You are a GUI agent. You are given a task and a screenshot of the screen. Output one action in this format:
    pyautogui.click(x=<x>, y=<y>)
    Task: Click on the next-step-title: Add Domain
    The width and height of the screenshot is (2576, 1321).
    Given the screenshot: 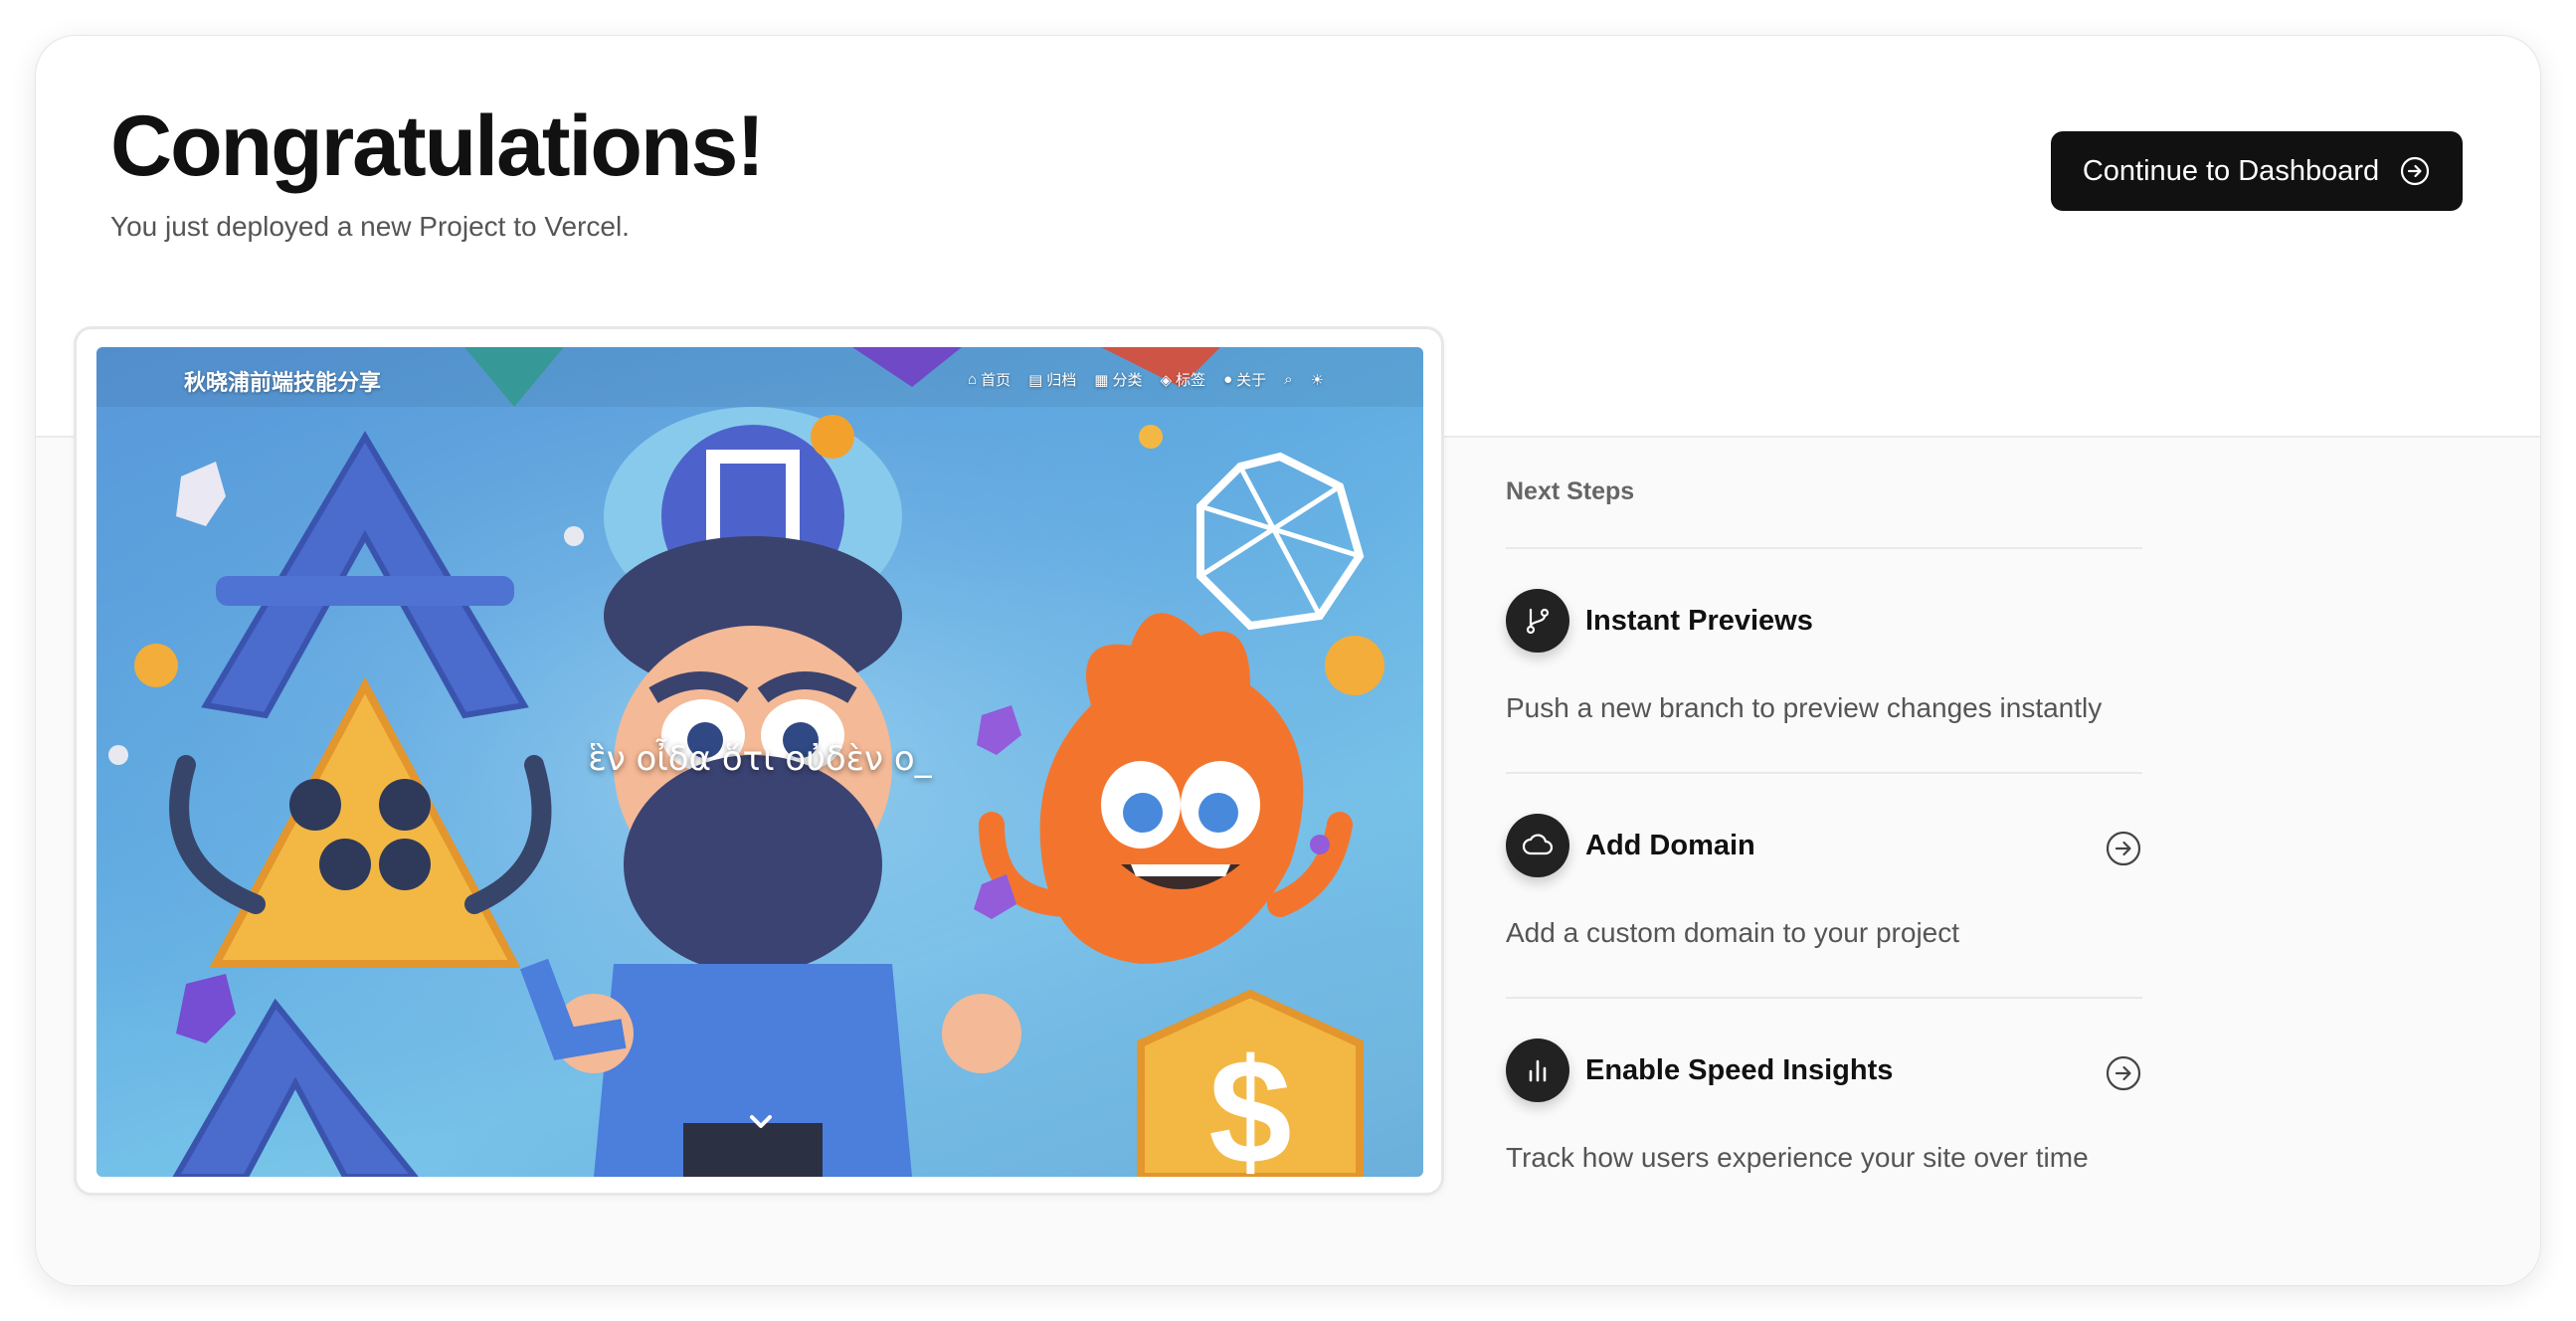 What is the action you would take?
    pyautogui.click(x=1670, y=845)
    